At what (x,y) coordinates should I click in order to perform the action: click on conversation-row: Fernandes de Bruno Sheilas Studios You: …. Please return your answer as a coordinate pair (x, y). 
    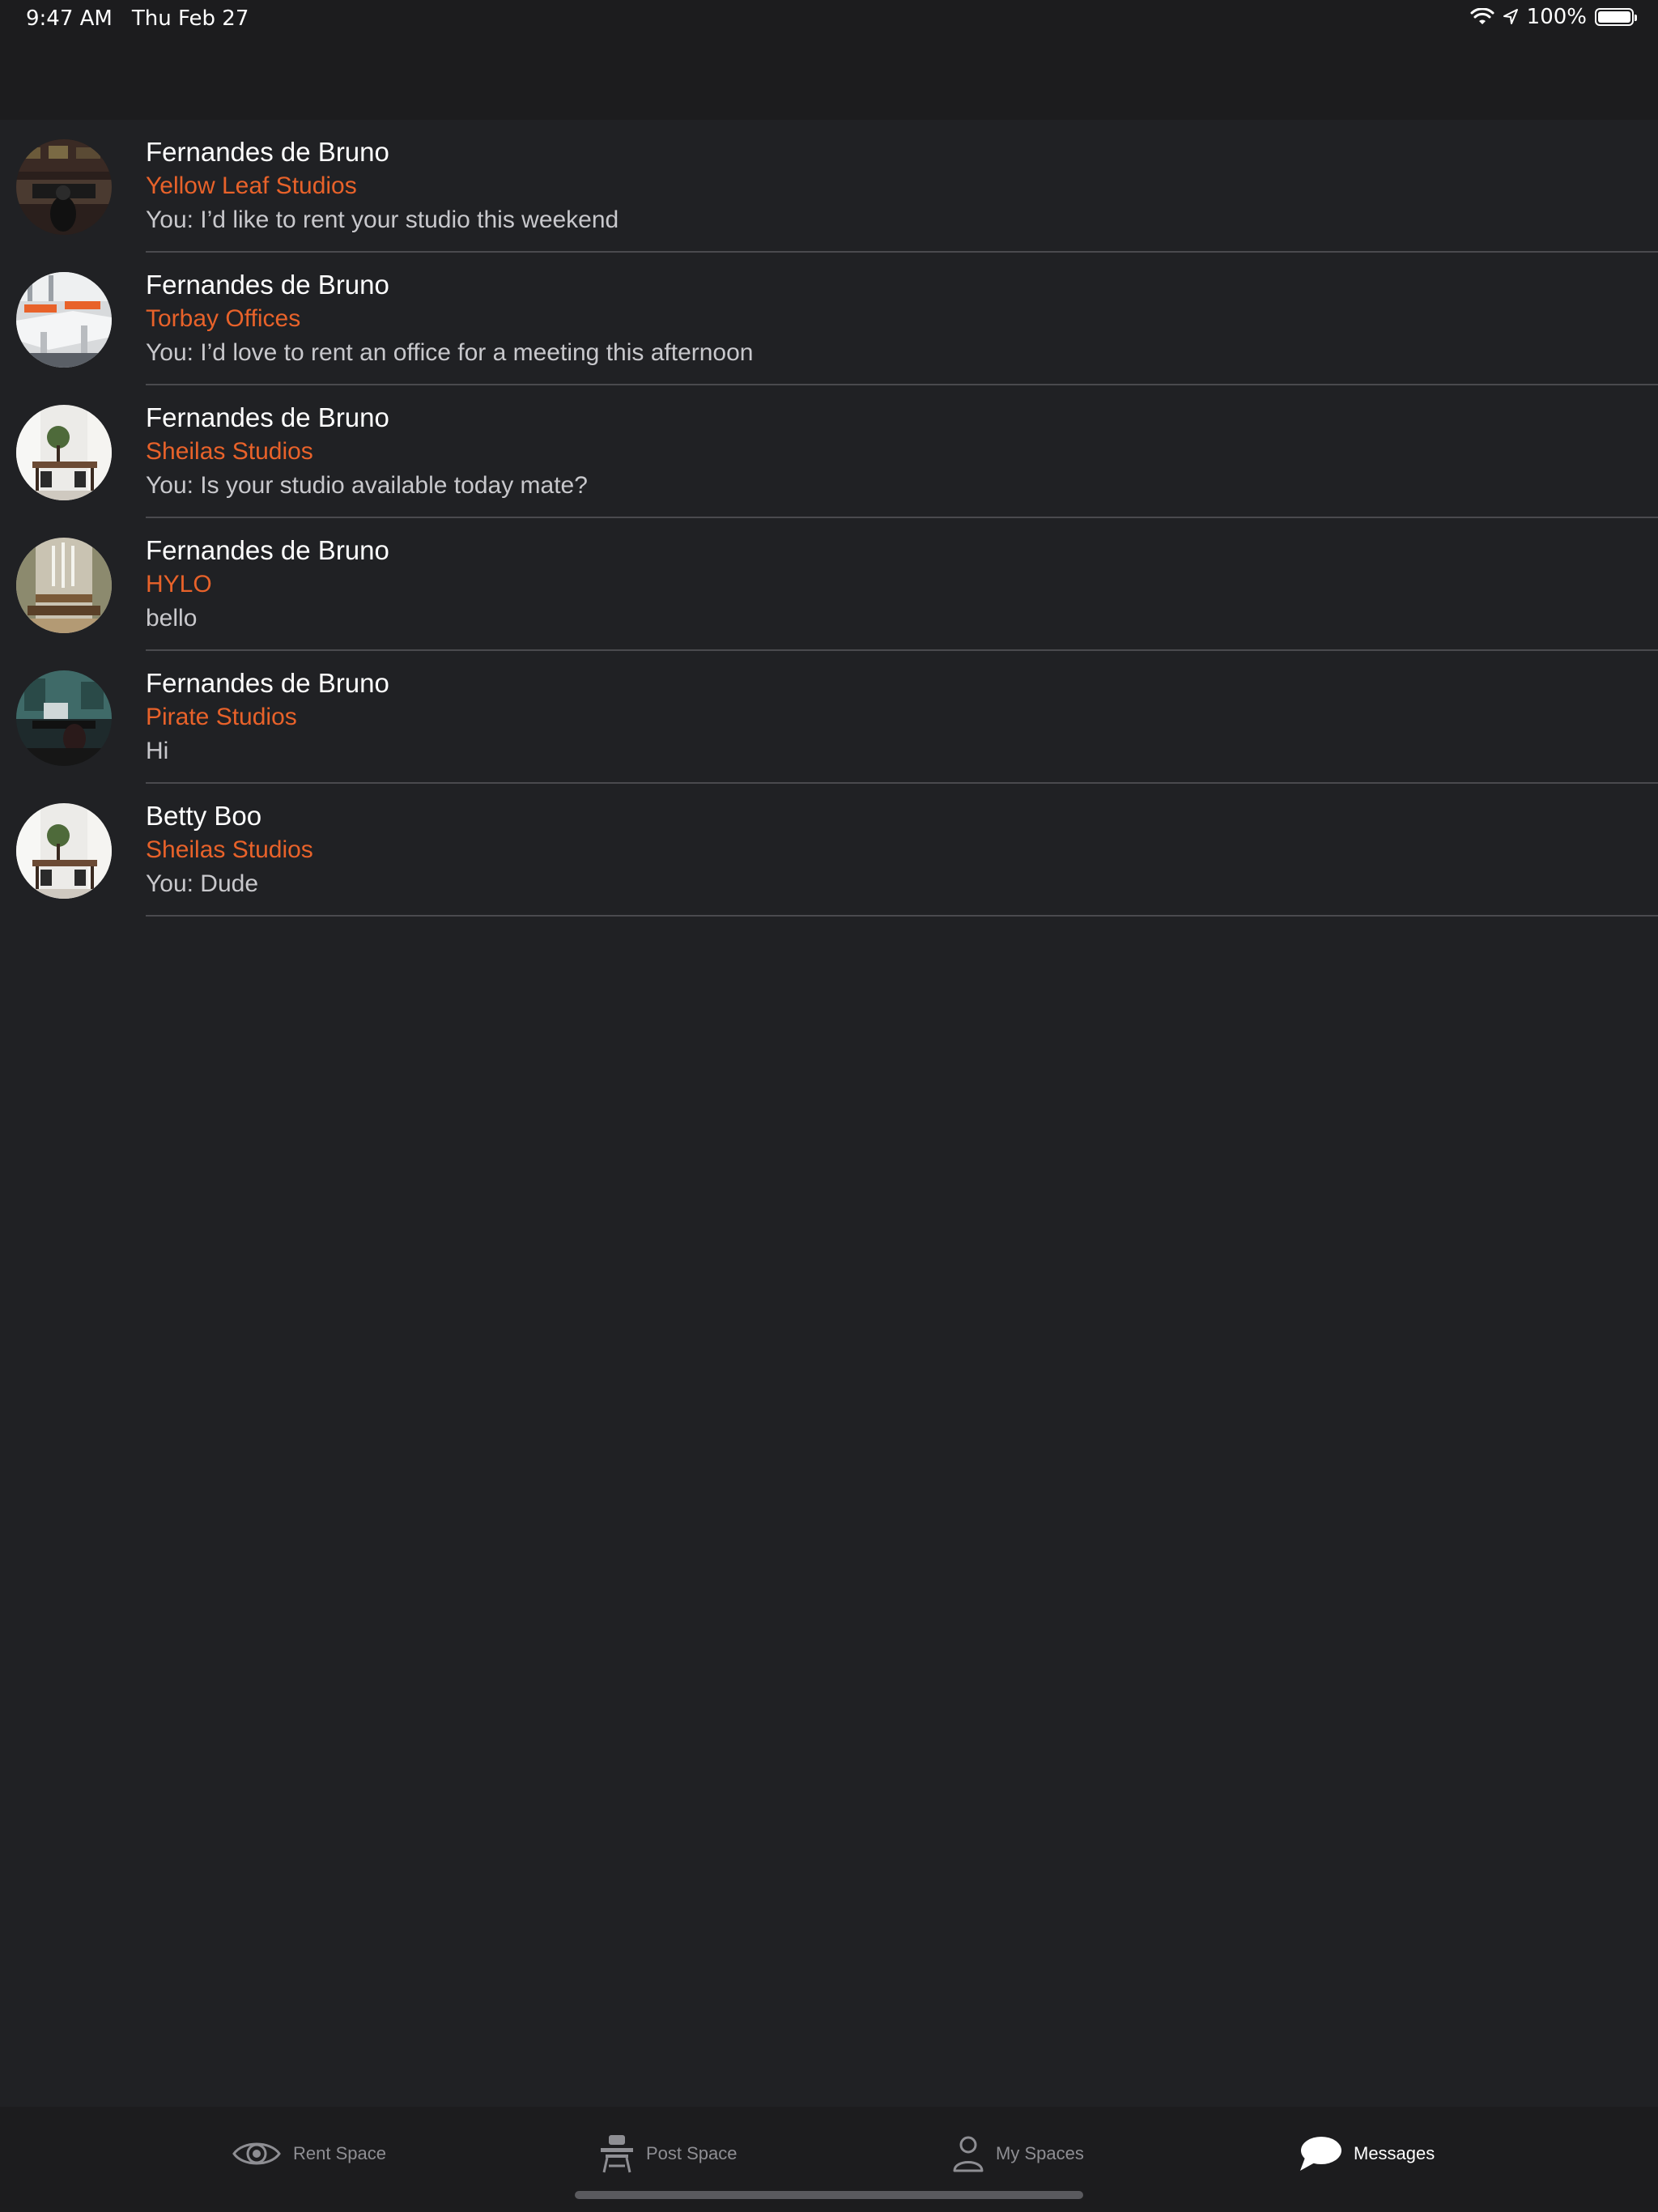
    Looking at the image, I should click on (829, 451).